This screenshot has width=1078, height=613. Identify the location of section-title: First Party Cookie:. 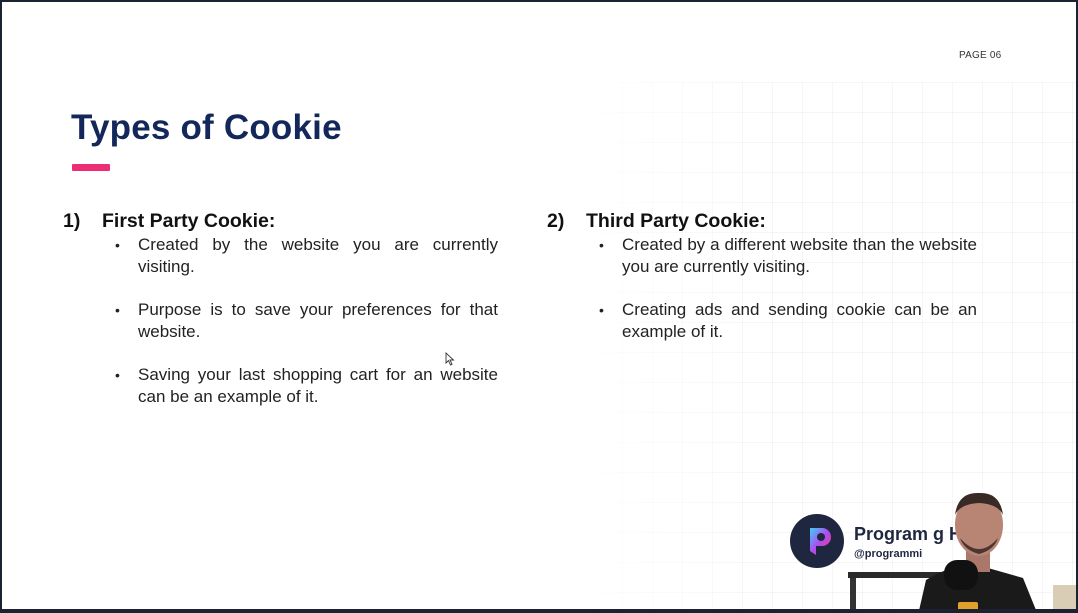
(189, 221).